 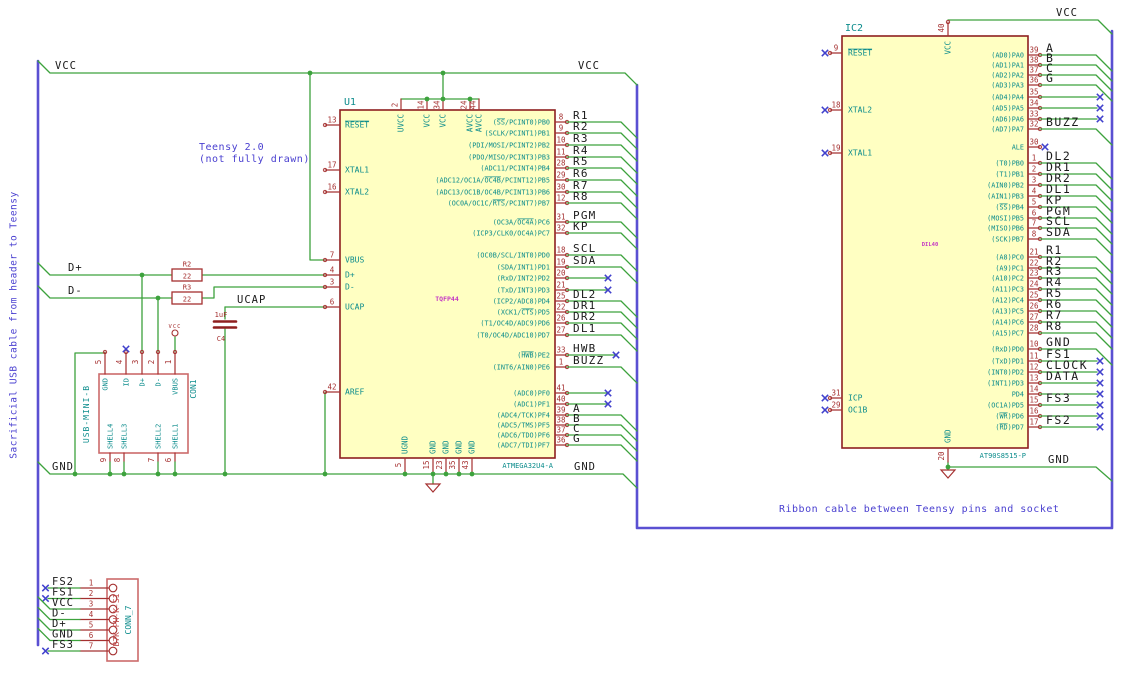 What do you see at coordinates (405, 444) in the screenshot?
I see `pin-name: UGND` at bounding box center [405, 444].